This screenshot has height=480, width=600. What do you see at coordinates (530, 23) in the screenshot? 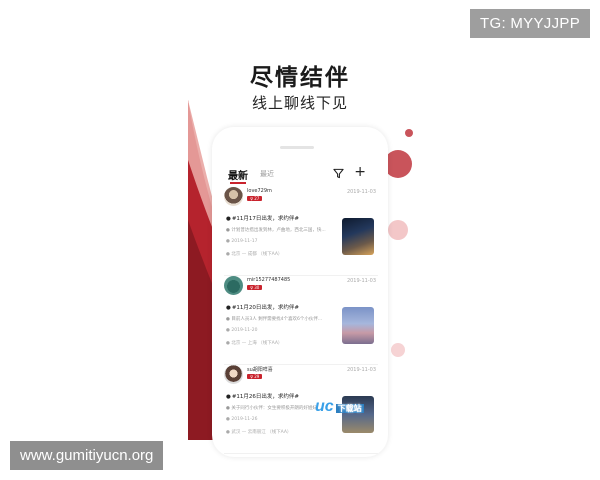
I see `tg-watermark: TG: MYYJJPP` at bounding box center [530, 23].